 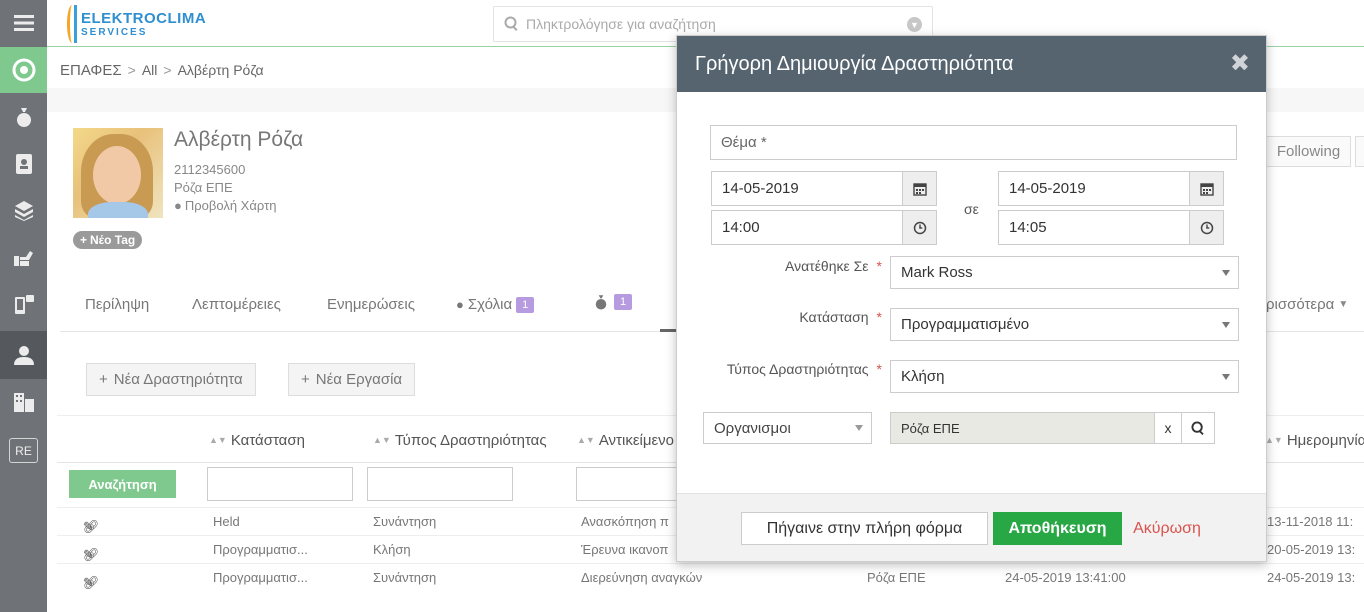 What do you see at coordinates (1111, 227) in the screenshot?
I see `end-time-input: 14:05` at bounding box center [1111, 227].